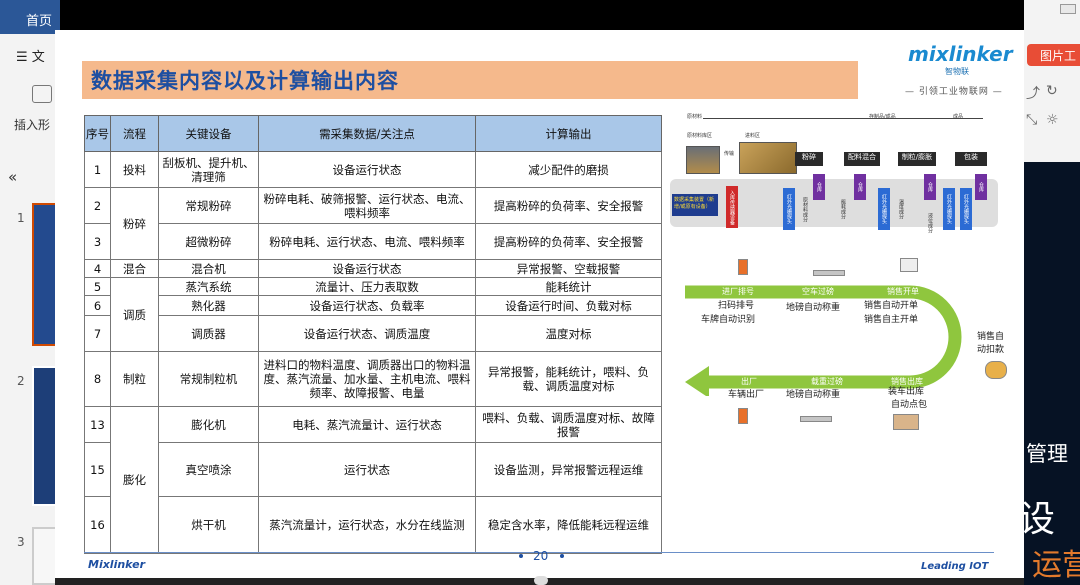  I want to click on note-text: 原材料成分, so click(805, 209).